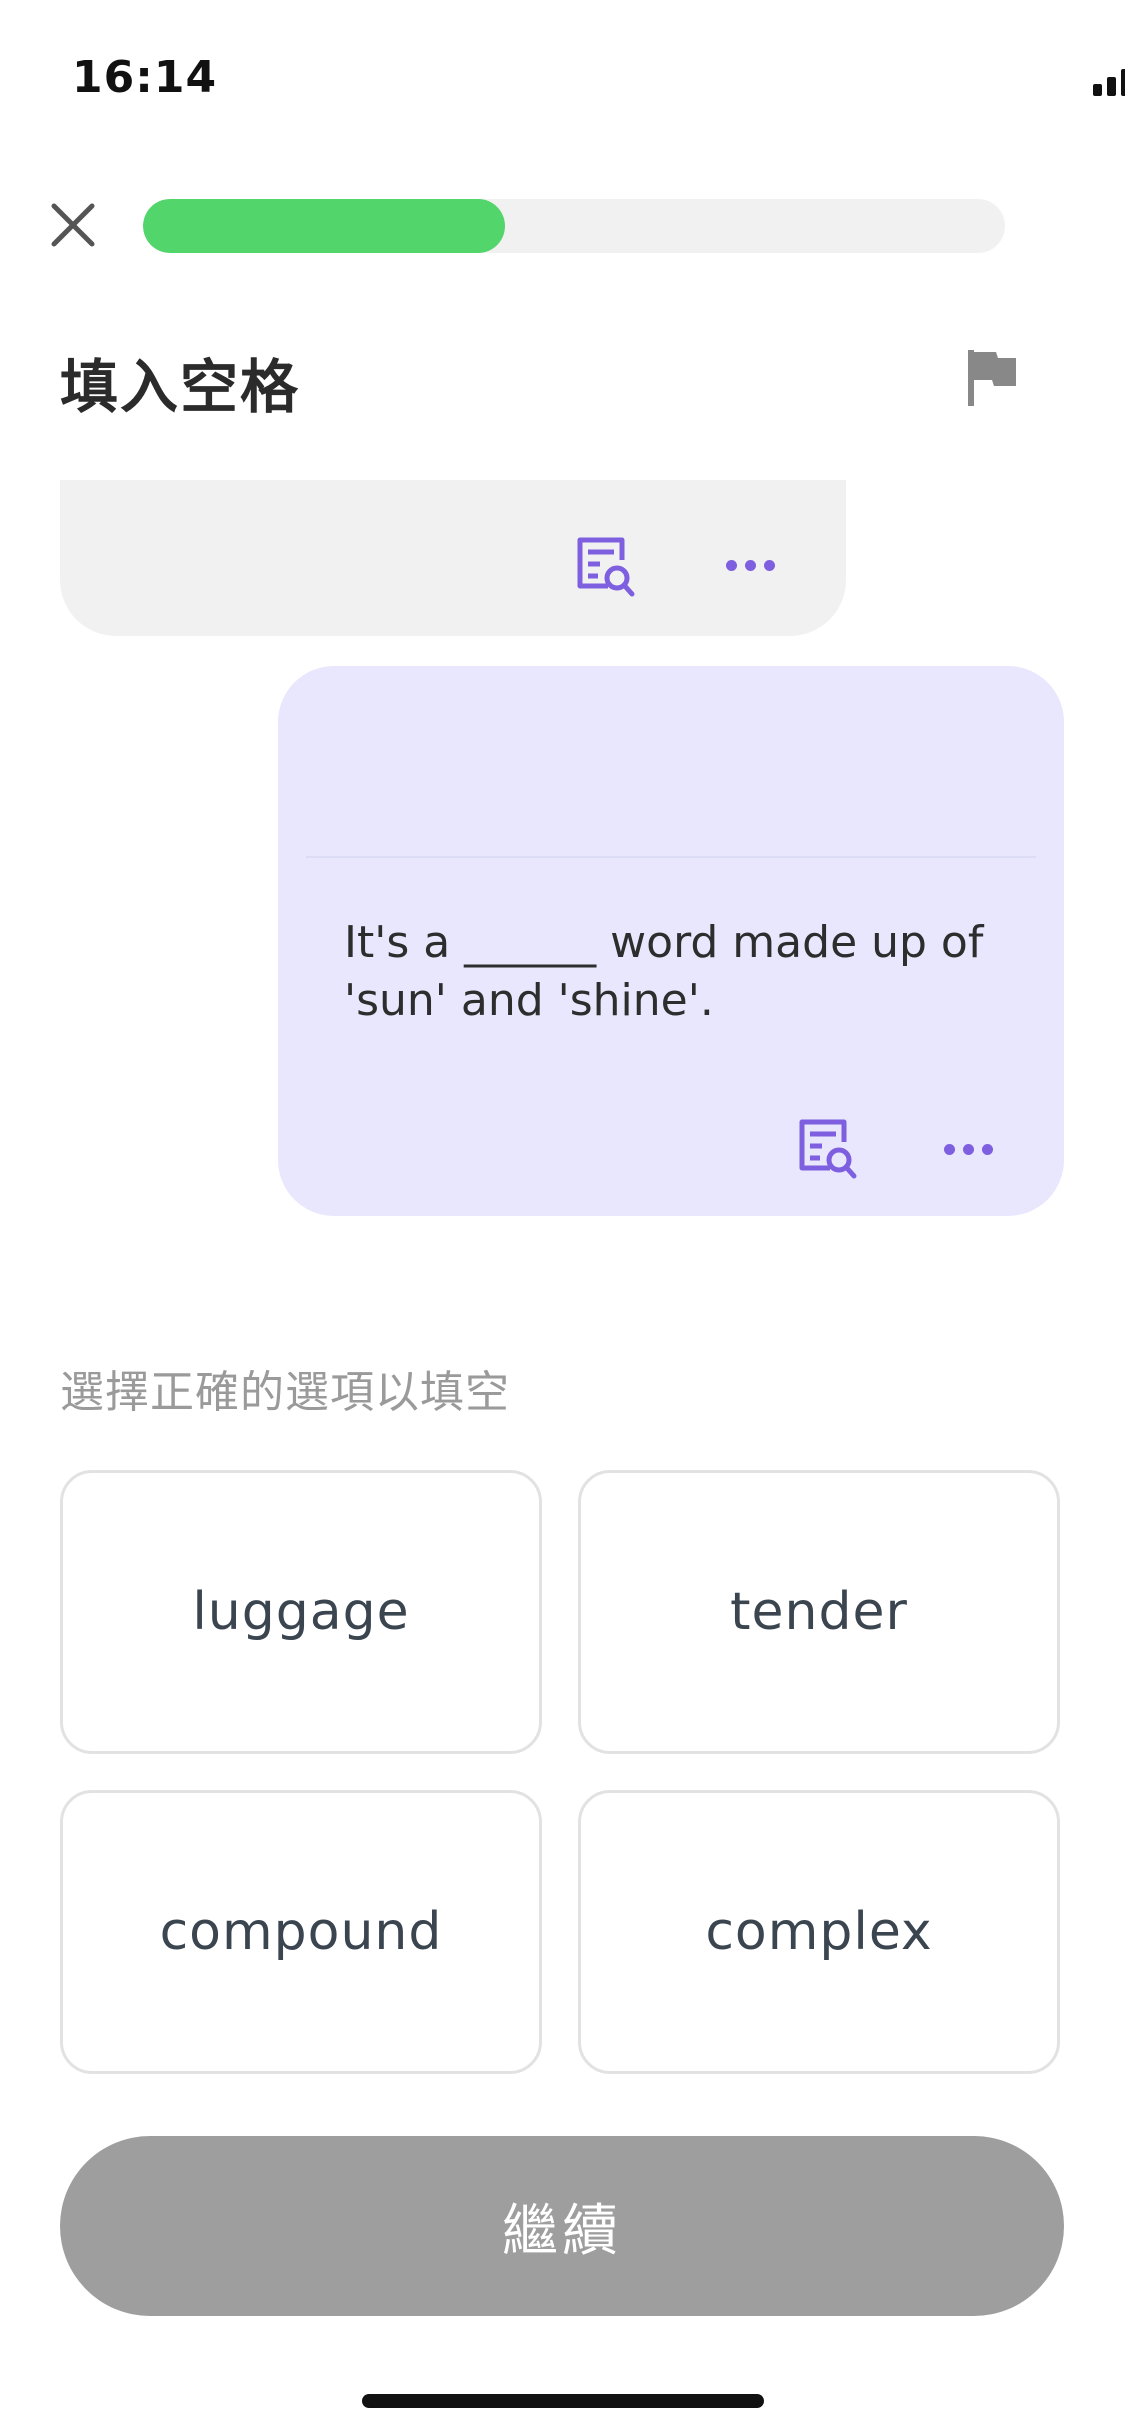 The image size is (1125, 2436). I want to click on option-card: luggage, so click(301, 1612).